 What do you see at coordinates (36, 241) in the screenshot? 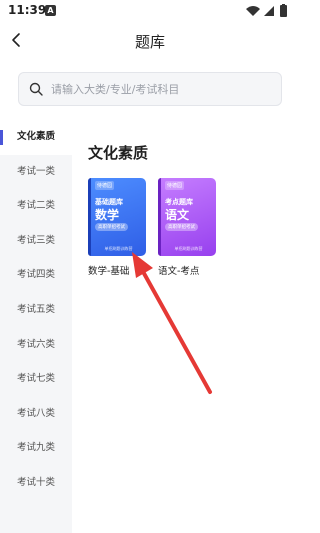
I see `sidebar-item-kaoshi-3: 考试三类` at bounding box center [36, 241].